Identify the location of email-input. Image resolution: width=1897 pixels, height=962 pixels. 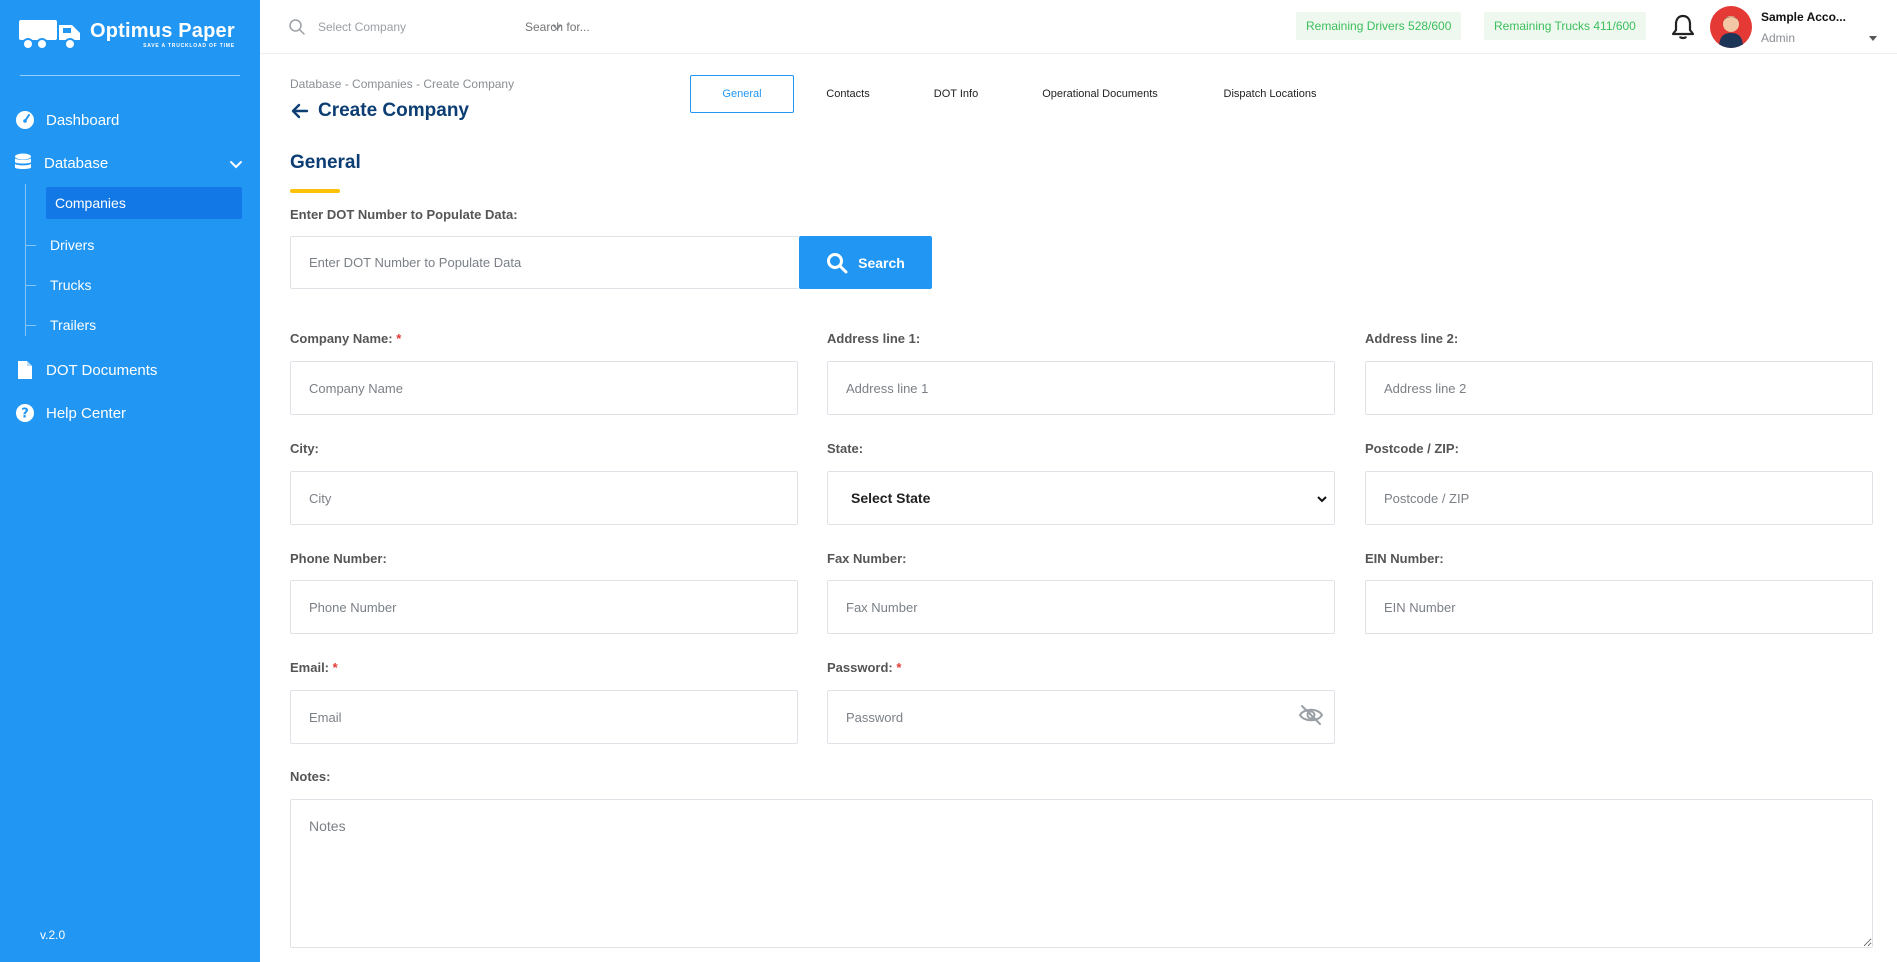
(544, 717).